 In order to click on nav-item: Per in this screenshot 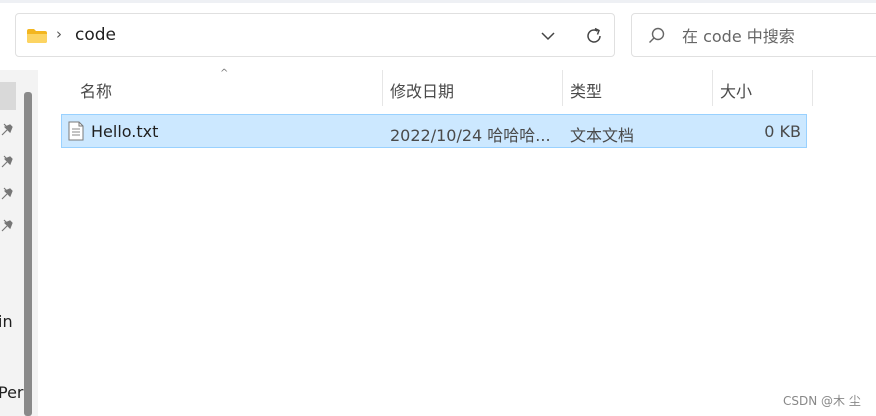, I will do `click(12, 392)`.